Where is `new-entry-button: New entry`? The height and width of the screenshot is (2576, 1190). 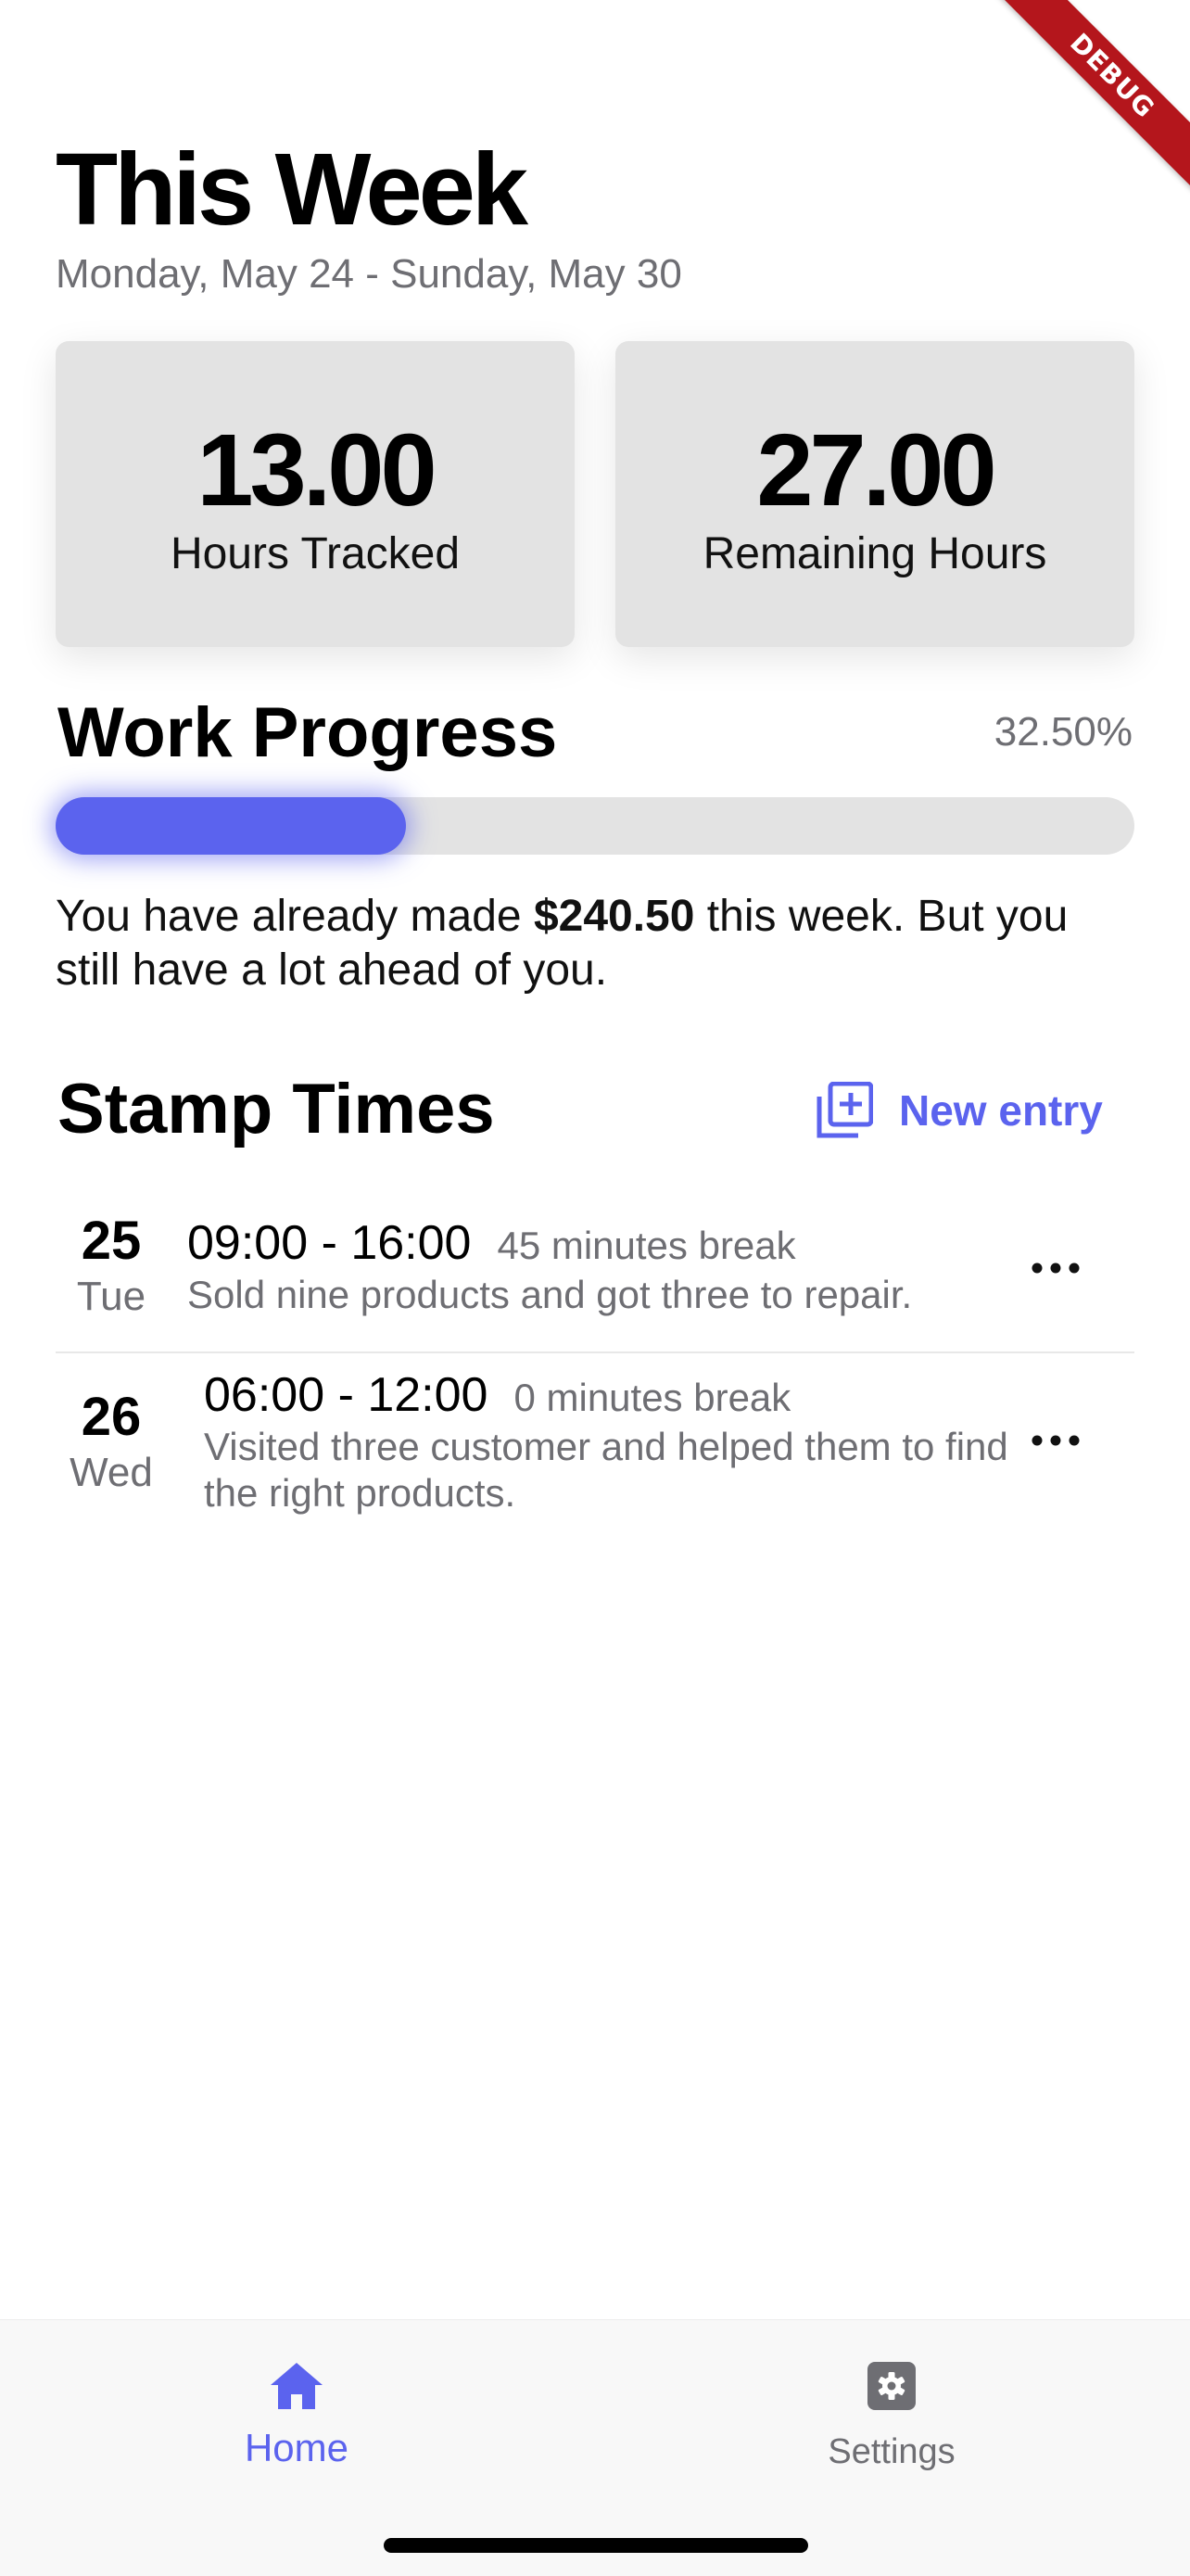
new-entry-button: New entry is located at coordinates (959, 1110).